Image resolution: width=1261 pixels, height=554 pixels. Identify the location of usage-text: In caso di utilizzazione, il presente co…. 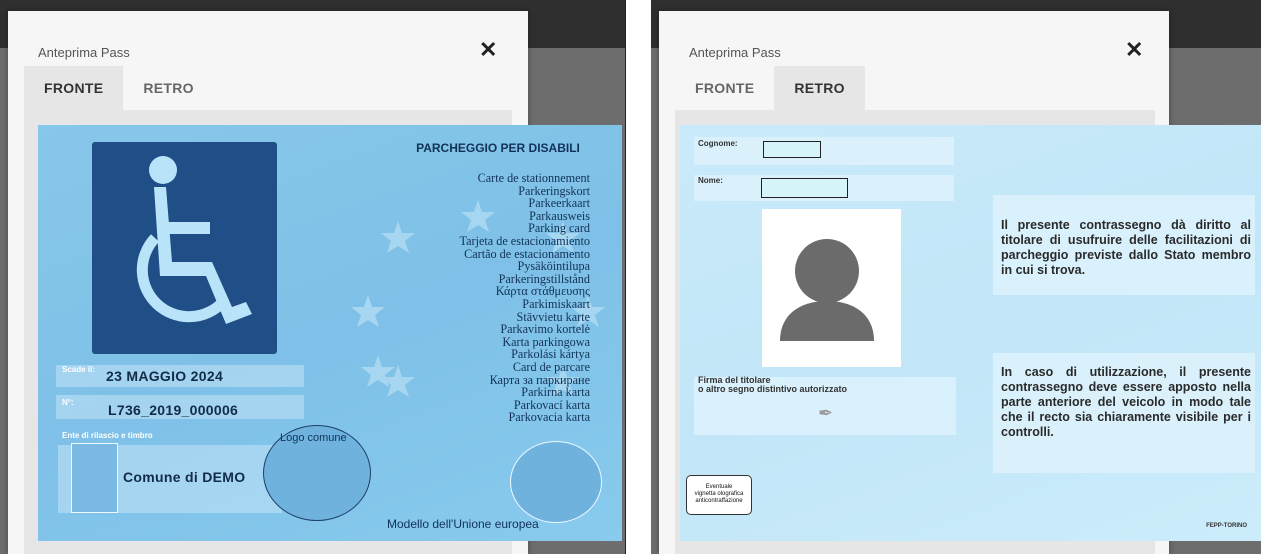
(1126, 402).